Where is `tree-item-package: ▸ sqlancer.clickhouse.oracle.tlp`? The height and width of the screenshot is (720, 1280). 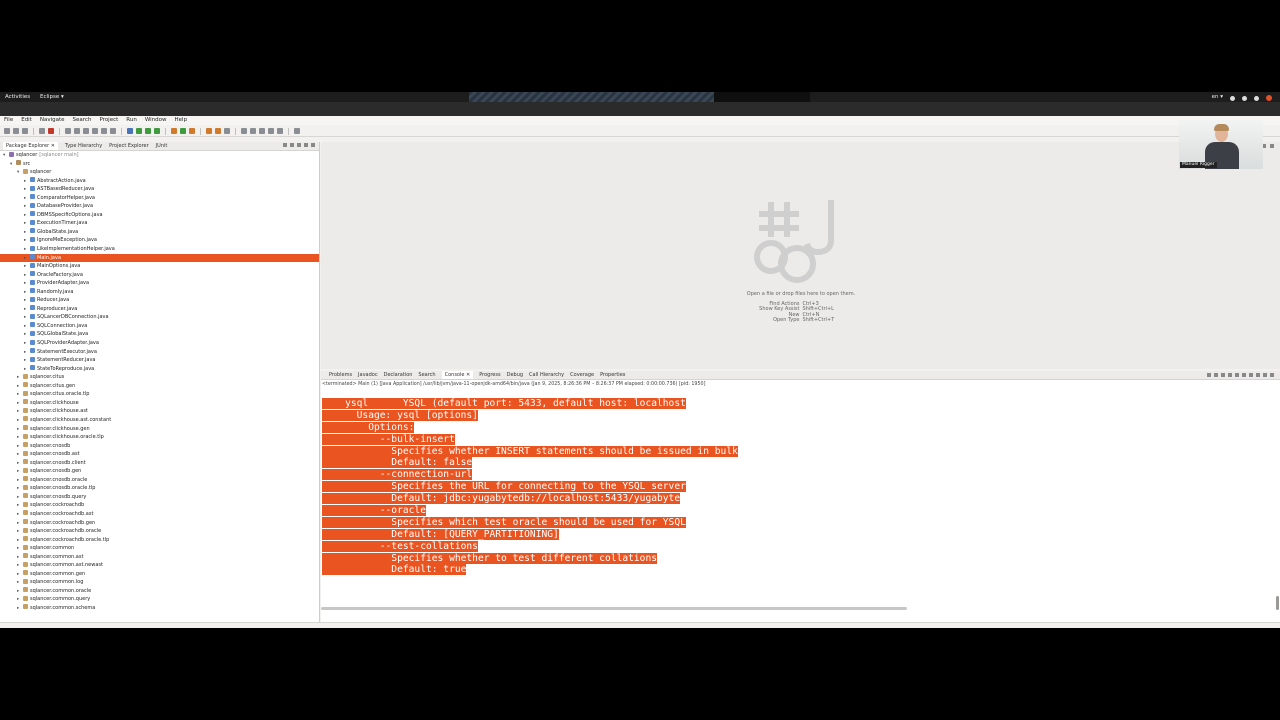 tree-item-package: ▸ sqlancer.clickhouse.oracle.tlp is located at coordinates (159, 437).